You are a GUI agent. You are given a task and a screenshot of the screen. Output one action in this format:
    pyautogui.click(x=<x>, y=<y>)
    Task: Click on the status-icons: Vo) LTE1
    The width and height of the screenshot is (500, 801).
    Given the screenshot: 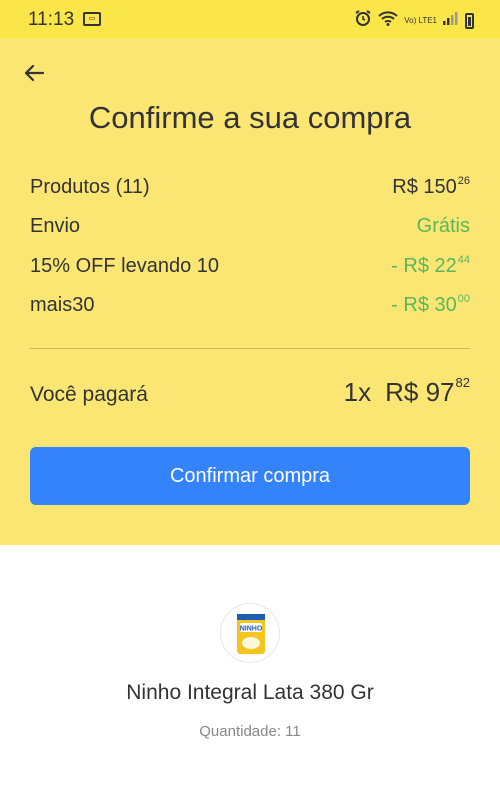 What is the action you would take?
    pyautogui.click(x=414, y=20)
    